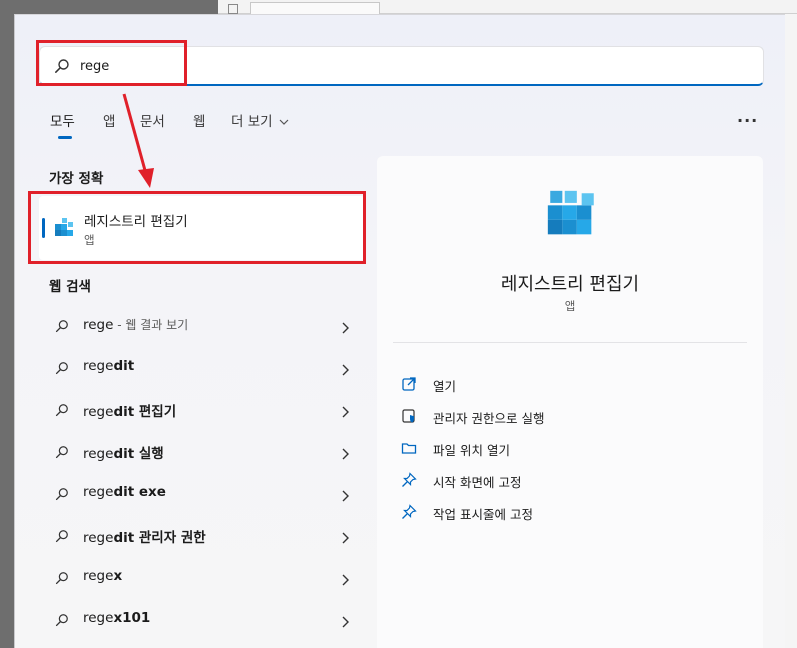 The image size is (797, 648). I want to click on action-label: 작업 표시줄에 고정, so click(483, 514).